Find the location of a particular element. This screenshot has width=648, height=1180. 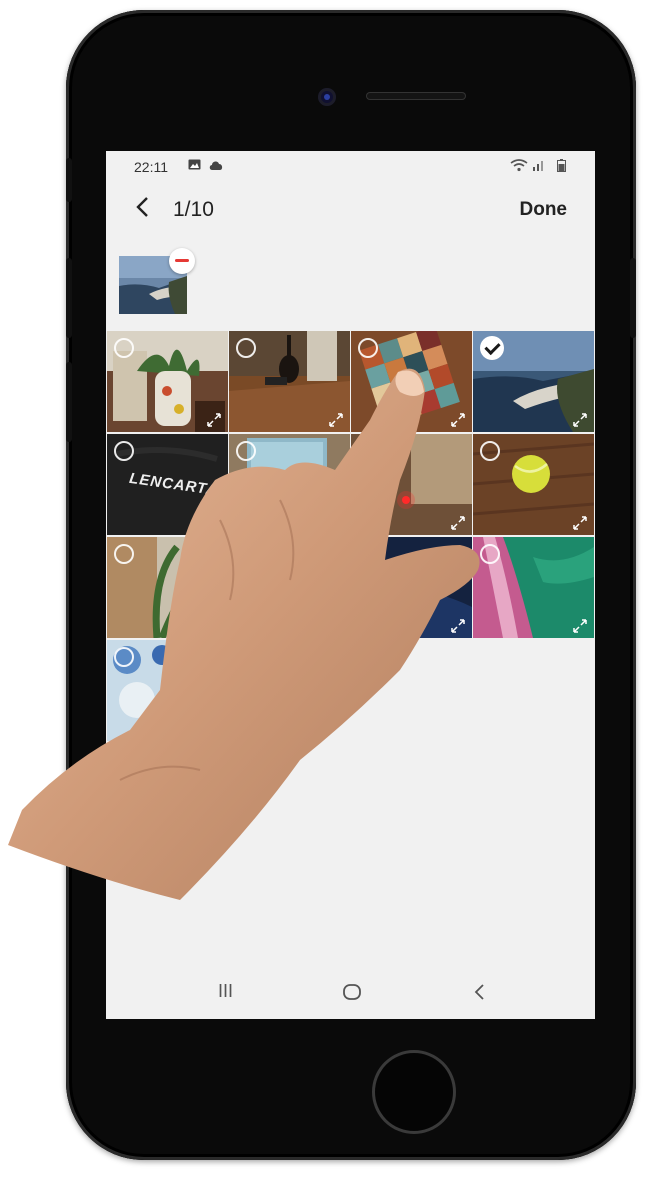

recent-apps-button: III is located at coordinates (225, 991).